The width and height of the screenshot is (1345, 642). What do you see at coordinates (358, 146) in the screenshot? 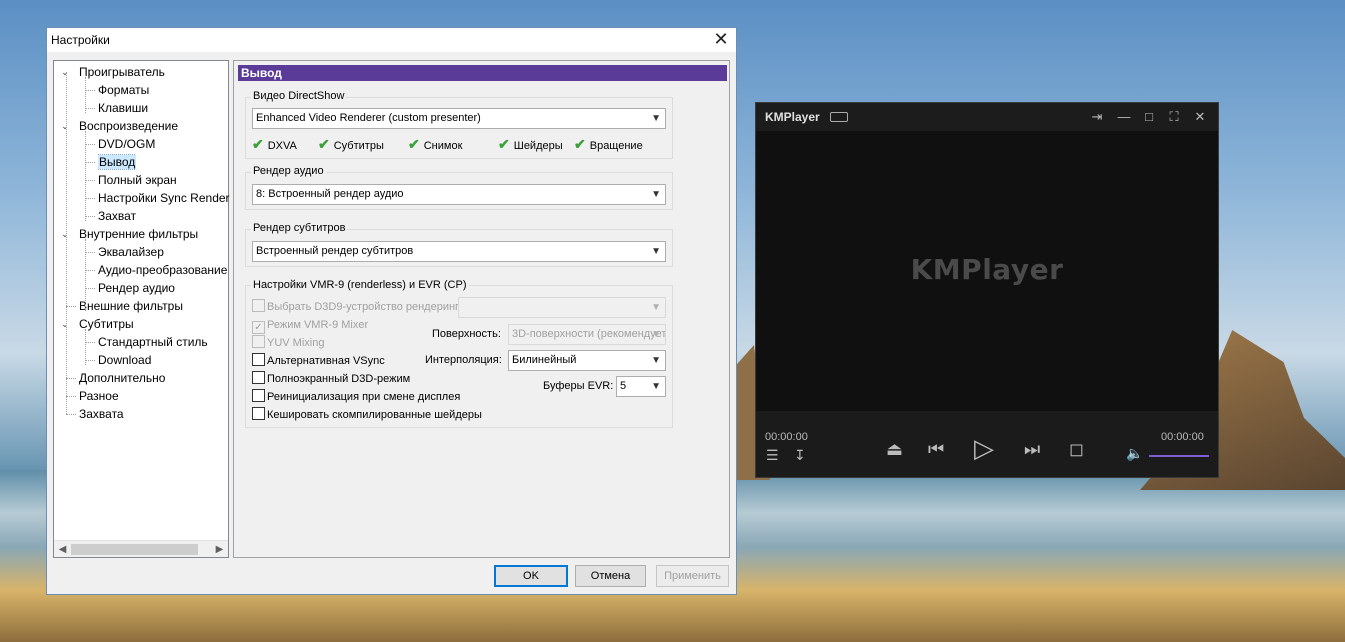
I see `feature-label: Субтитры` at bounding box center [358, 146].